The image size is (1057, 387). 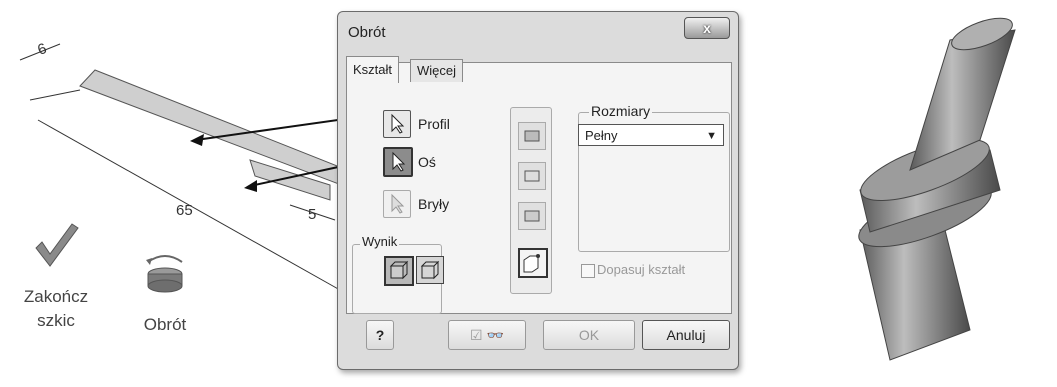 What do you see at coordinates (184, 210) in the screenshot?
I see `dimension-65: 65` at bounding box center [184, 210].